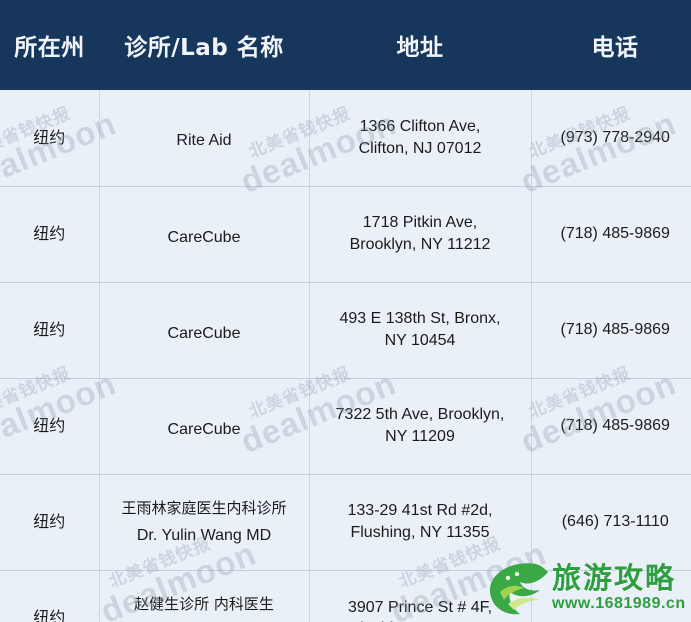 This screenshot has width=691, height=622. Describe the element at coordinates (420, 596) in the screenshot. I see `cell-address: 3907 Prince St # 4F, Flushing, NY 11354` at that location.